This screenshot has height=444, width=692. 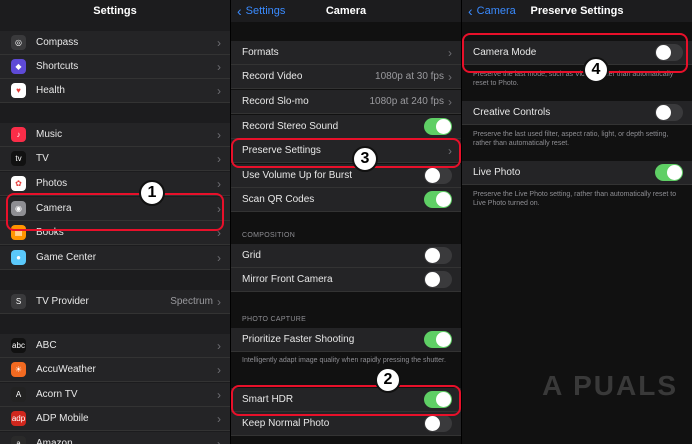 I want to click on books-icon: ▤, so click(x=18, y=232).